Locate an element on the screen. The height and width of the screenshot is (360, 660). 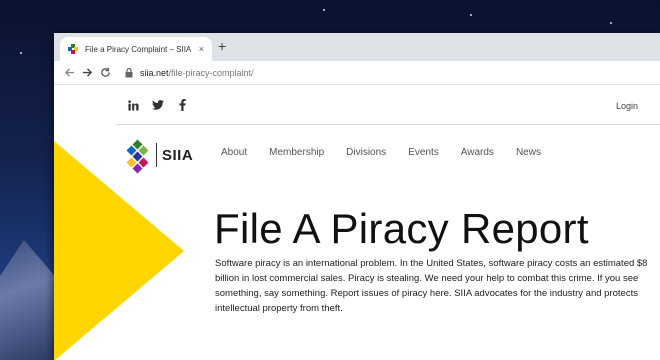
reload-button is located at coordinates (105, 73).